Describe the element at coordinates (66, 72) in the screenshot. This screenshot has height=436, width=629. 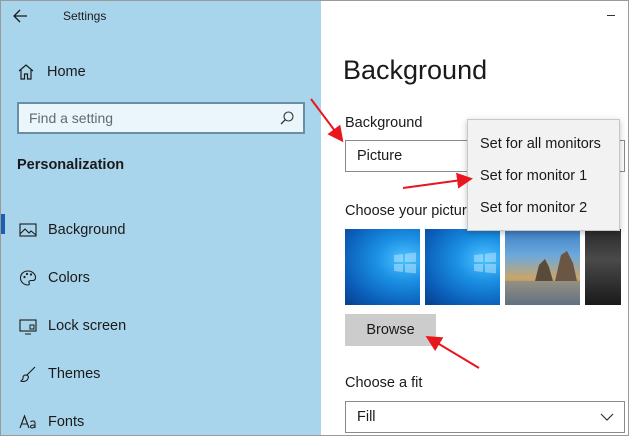
I see `home-label: Home` at that location.